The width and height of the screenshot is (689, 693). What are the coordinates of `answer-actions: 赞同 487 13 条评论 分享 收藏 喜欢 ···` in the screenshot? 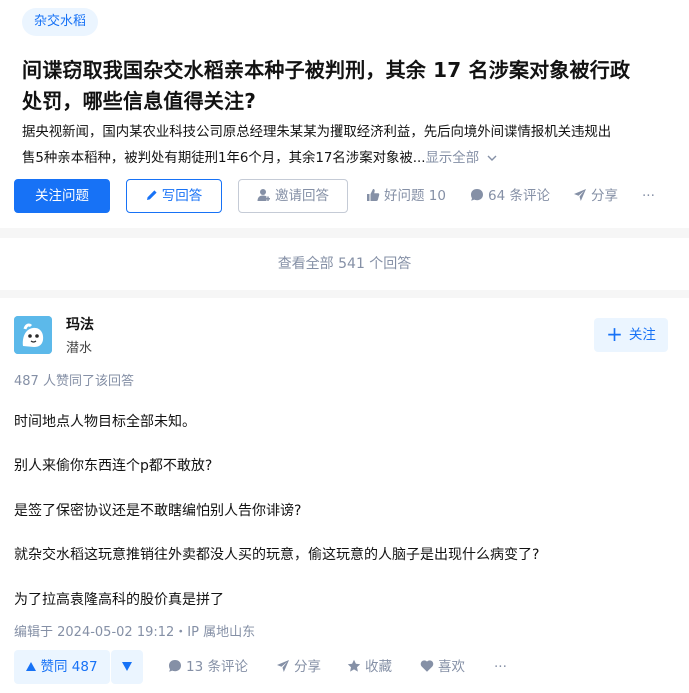 It's located at (349, 667).